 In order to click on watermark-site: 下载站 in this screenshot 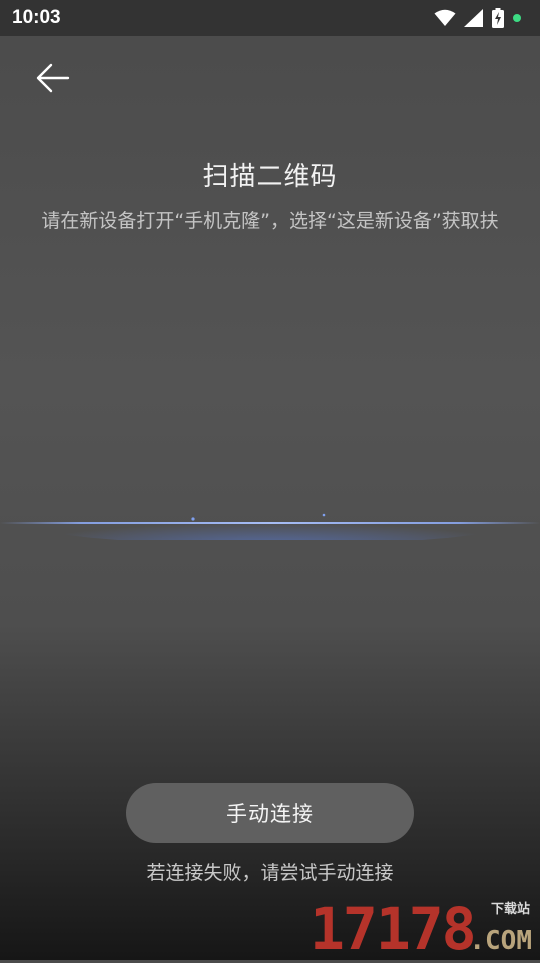, I will do `click(510, 909)`.